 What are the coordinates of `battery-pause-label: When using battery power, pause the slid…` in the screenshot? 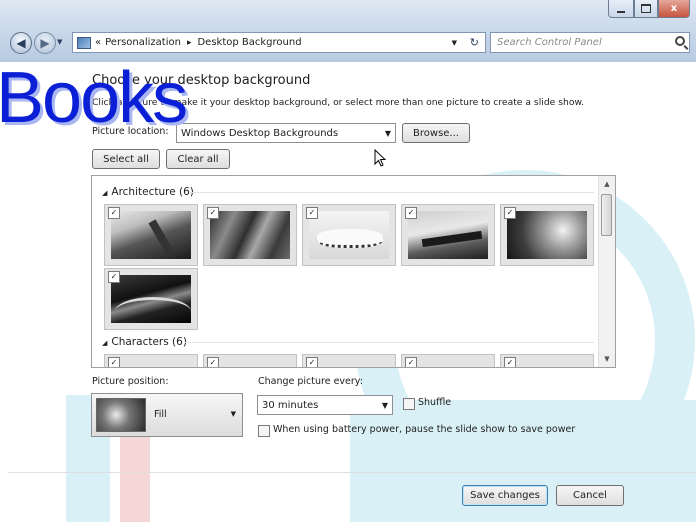 It's located at (424, 429).